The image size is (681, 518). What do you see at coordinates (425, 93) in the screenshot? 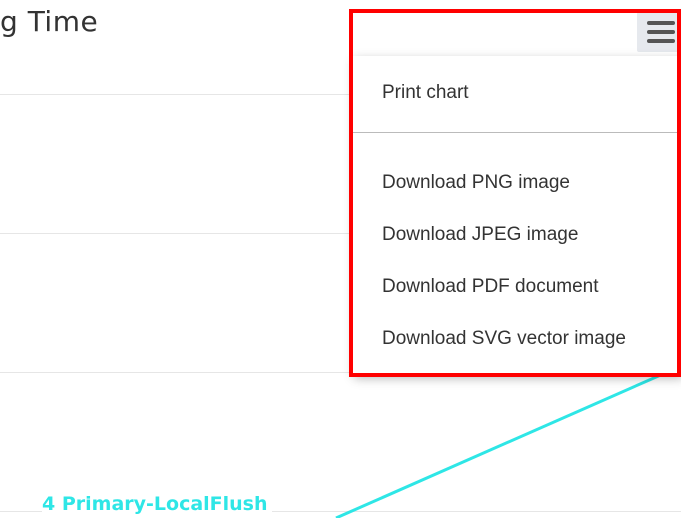
I see `menu-item-print-chart: Print chart` at bounding box center [425, 93].